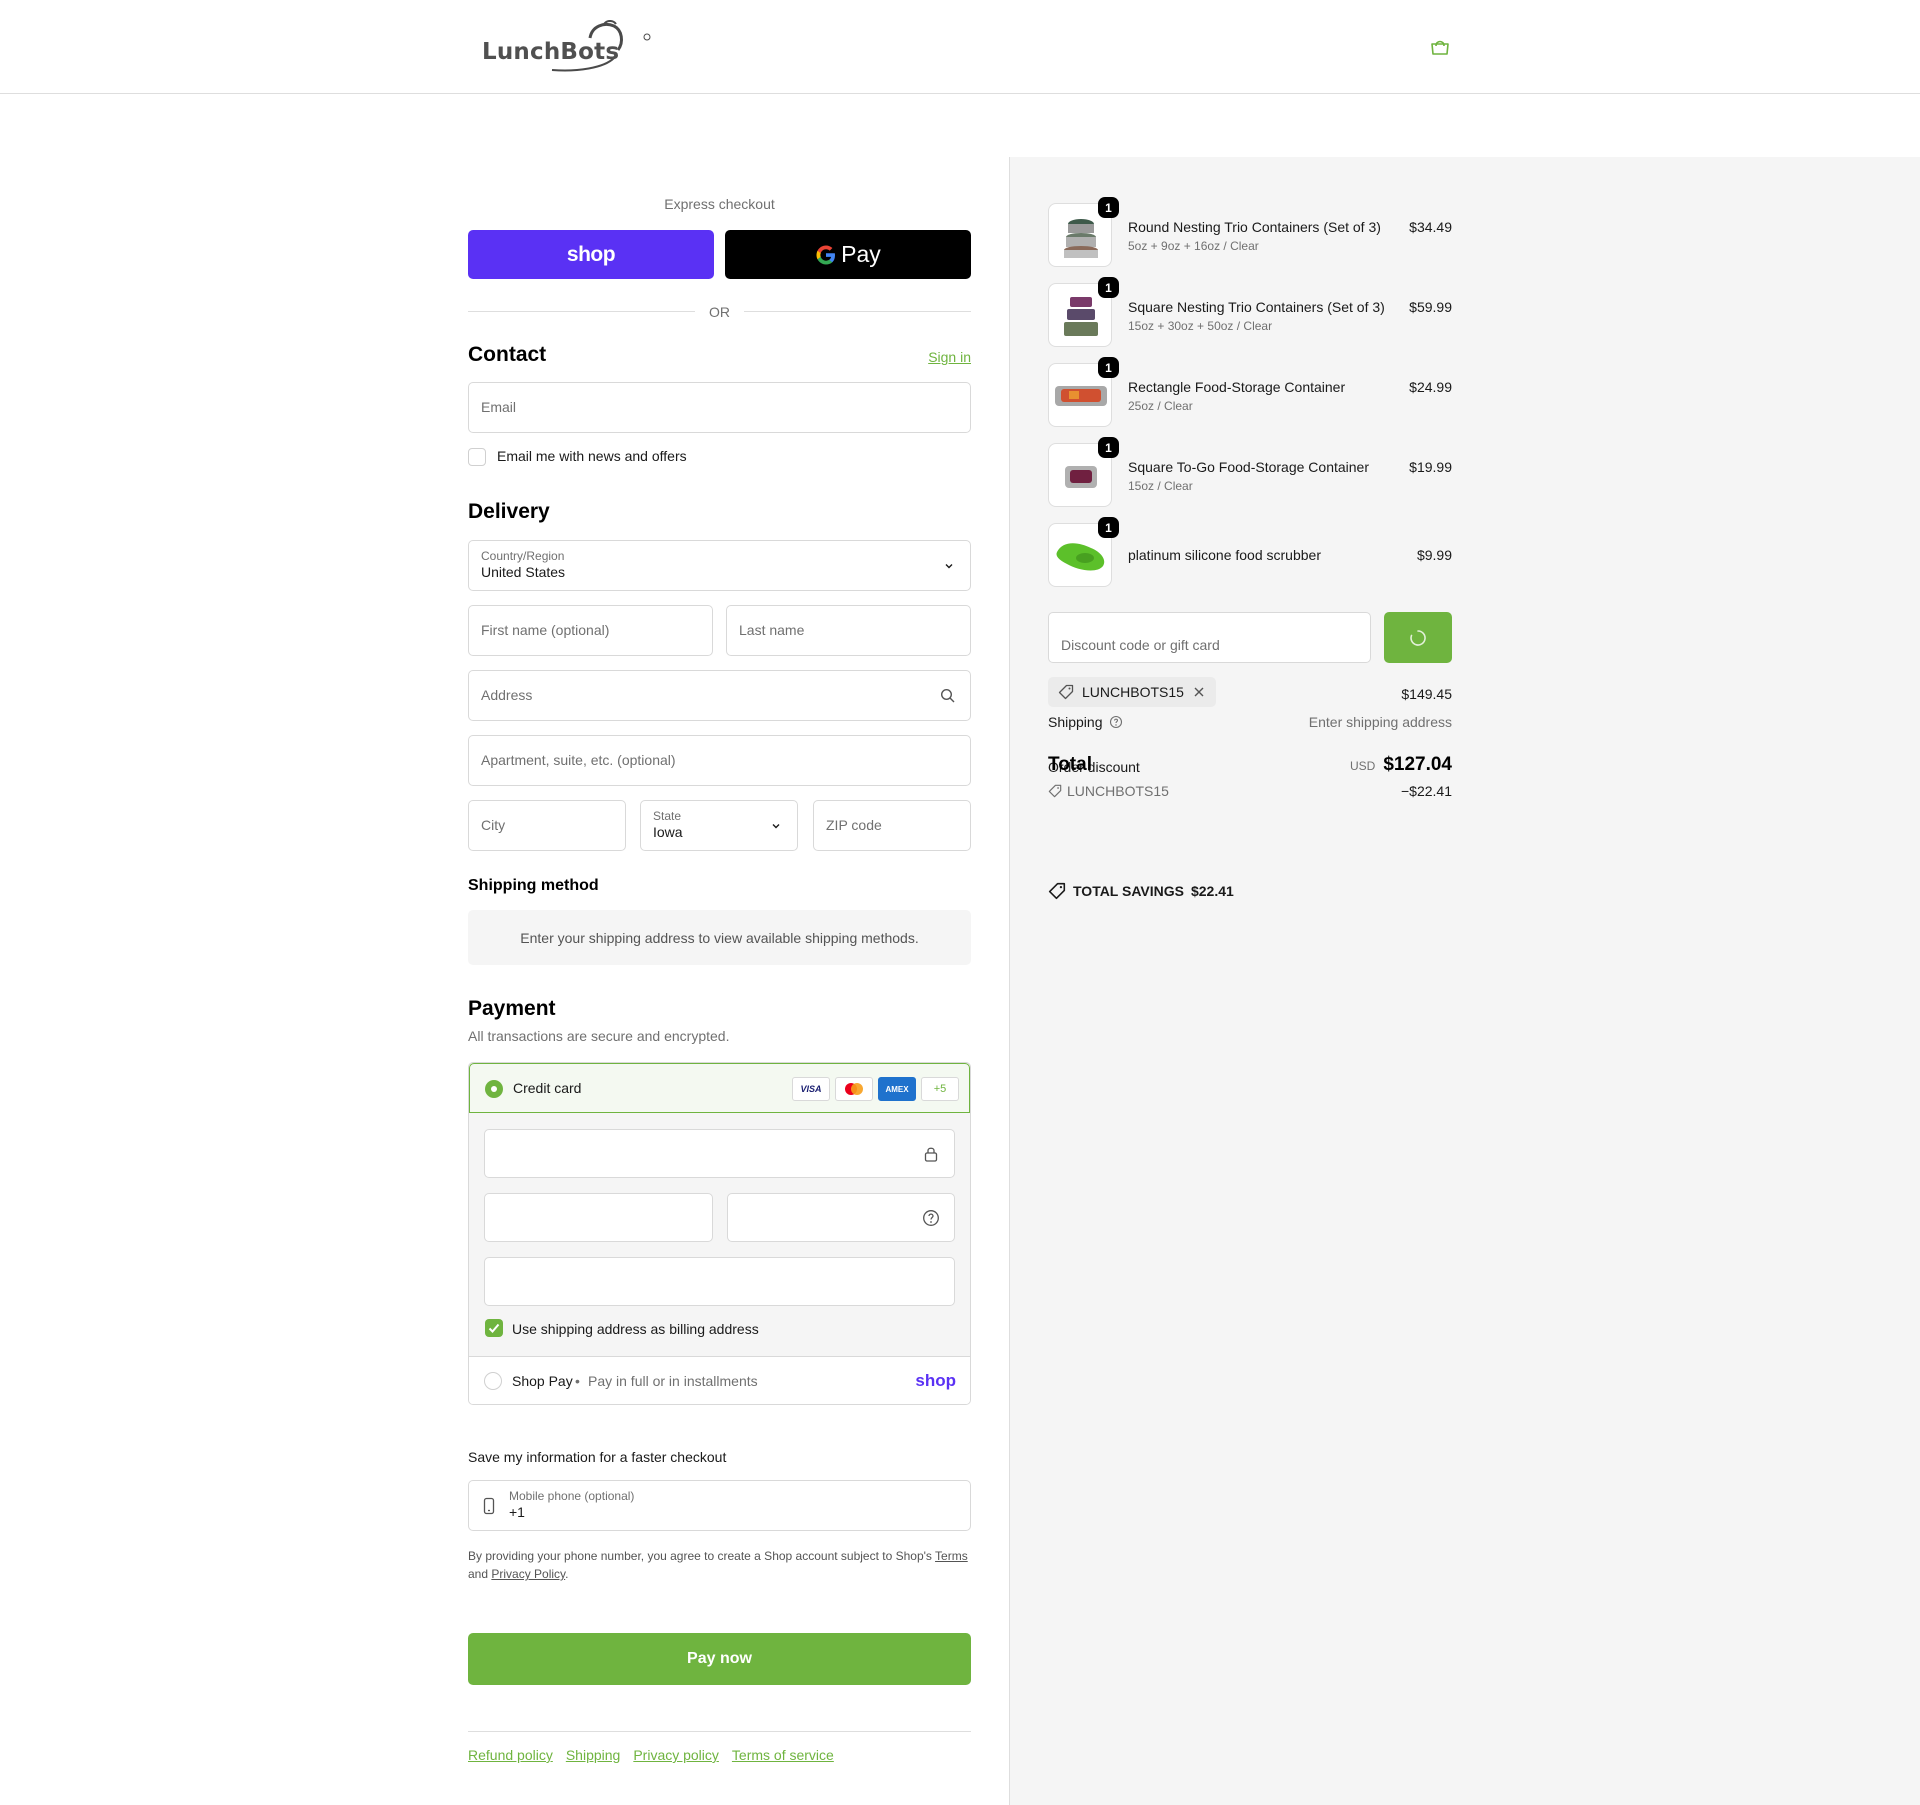 The width and height of the screenshot is (1920, 1805). Describe the element at coordinates (1400, 764) in the screenshot. I see `total-amount: USD $127.04` at that location.